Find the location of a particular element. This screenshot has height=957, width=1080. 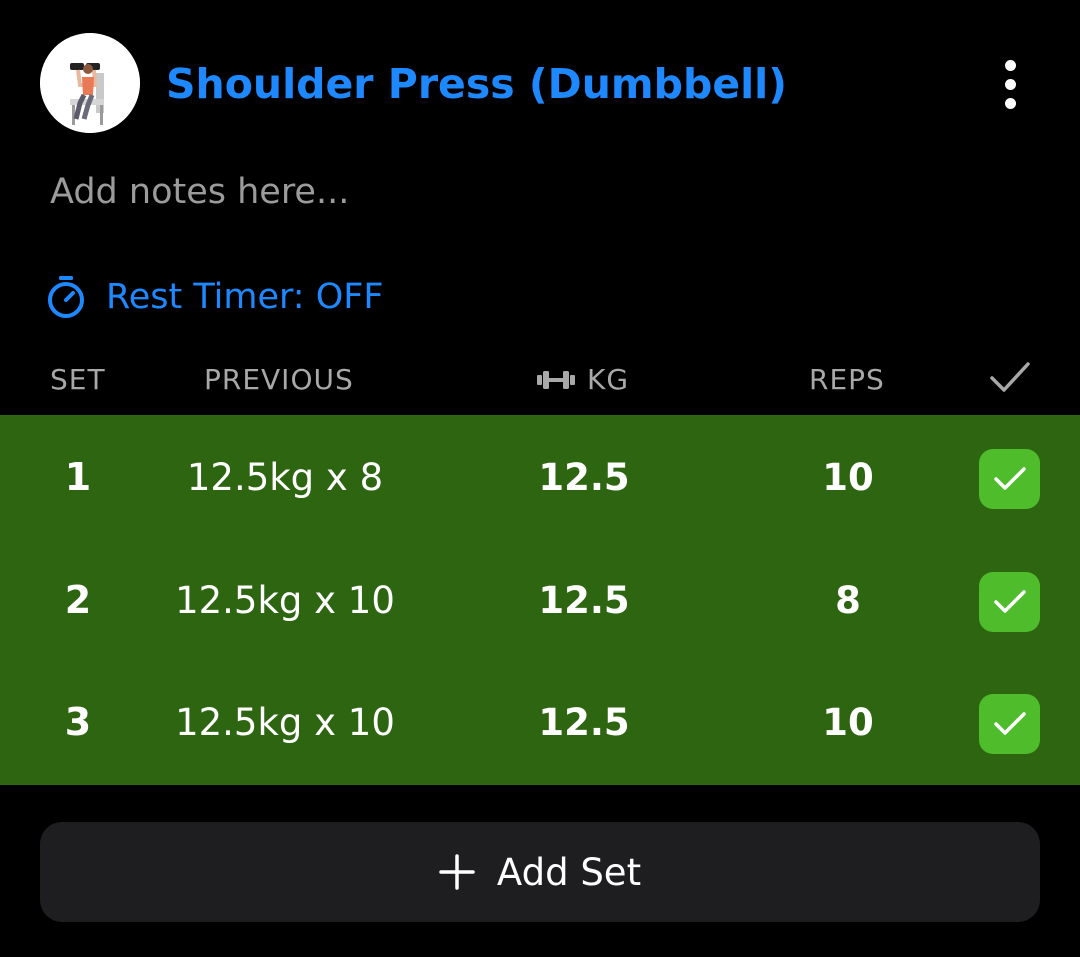

previous-value: 12.5kg x 8 is located at coordinates (285, 477).